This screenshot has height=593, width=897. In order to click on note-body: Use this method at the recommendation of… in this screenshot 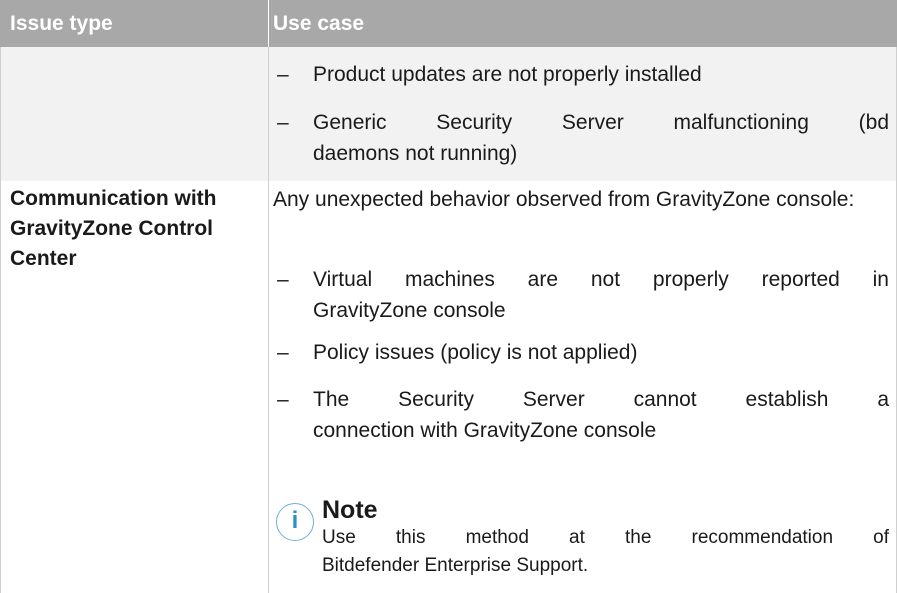, I will do `click(605, 552)`.